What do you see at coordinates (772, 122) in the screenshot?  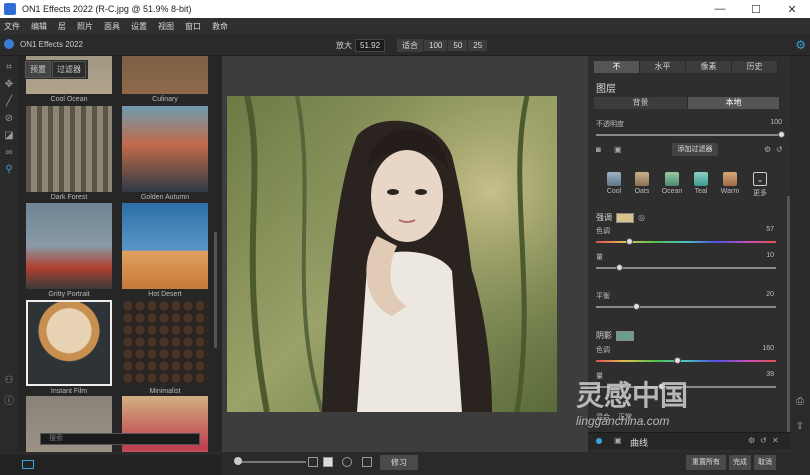 I see `opacity-value: 100` at bounding box center [772, 122].